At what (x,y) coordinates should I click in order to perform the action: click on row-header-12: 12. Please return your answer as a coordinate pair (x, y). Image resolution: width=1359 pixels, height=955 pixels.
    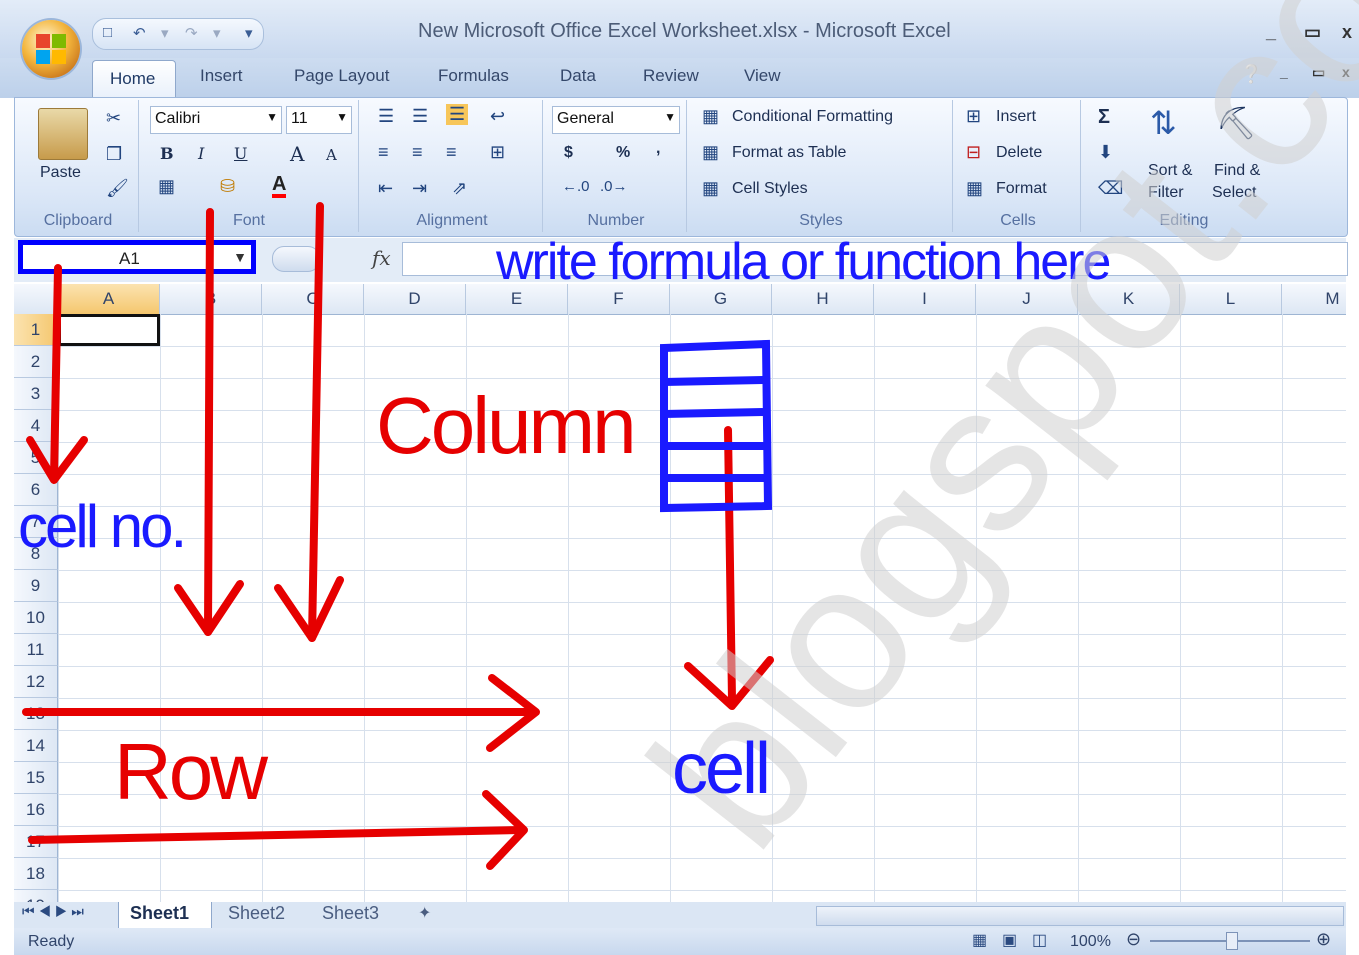
    Looking at the image, I should click on (36, 682).